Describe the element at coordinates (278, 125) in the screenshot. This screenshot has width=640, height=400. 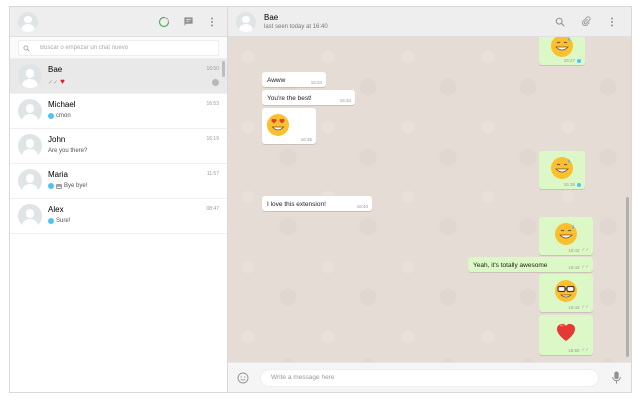
I see `heart-eyes-emoji` at that location.